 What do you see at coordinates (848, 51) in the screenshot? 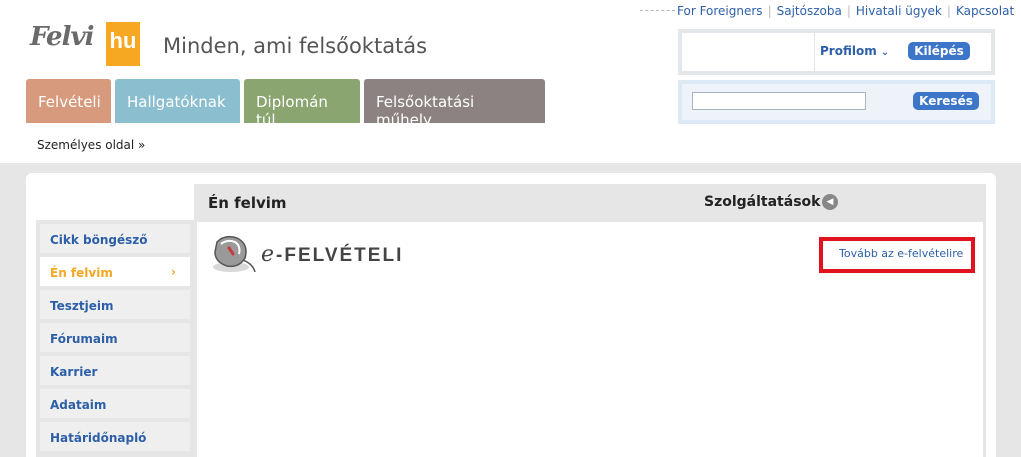
I see `profile-label: Profilom` at bounding box center [848, 51].